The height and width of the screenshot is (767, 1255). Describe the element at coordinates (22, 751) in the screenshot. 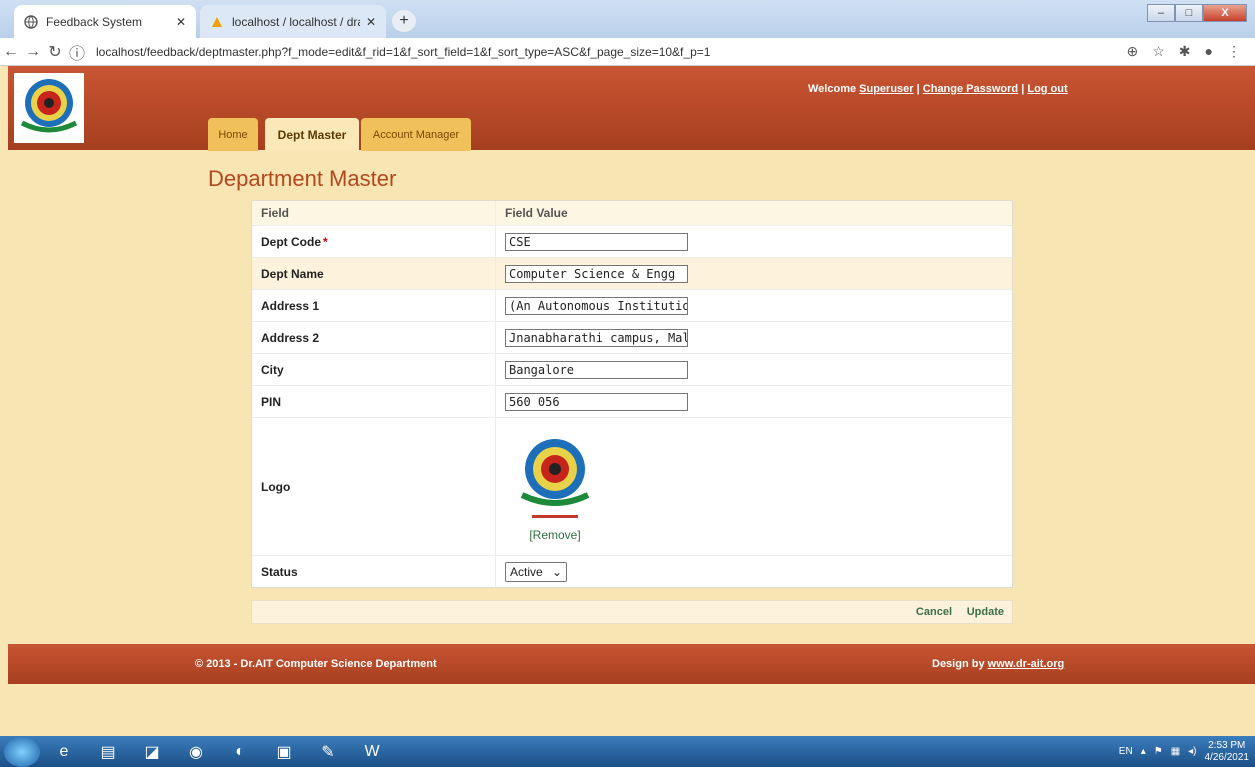

I see `start-button` at that location.